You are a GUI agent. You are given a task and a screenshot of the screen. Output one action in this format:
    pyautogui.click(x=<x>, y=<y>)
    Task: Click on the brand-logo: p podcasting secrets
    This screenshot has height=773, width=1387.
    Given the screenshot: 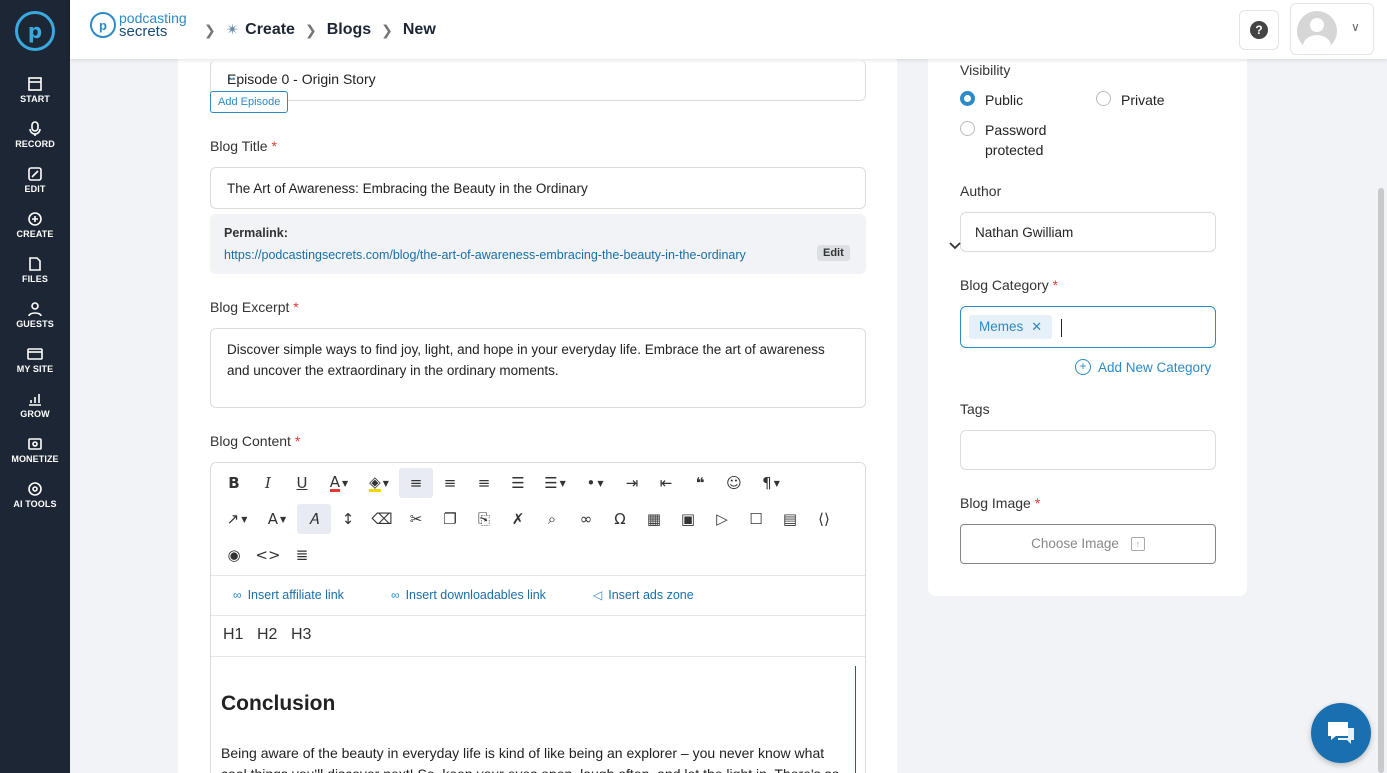 What is the action you would take?
    pyautogui.click(x=138, y=25)
    